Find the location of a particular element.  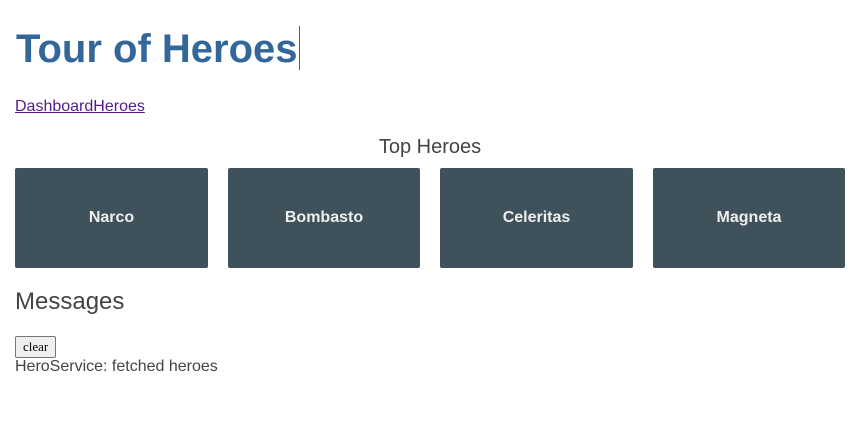

hero-card-celeritas: Celeritas is located at coordinates (536, 218).